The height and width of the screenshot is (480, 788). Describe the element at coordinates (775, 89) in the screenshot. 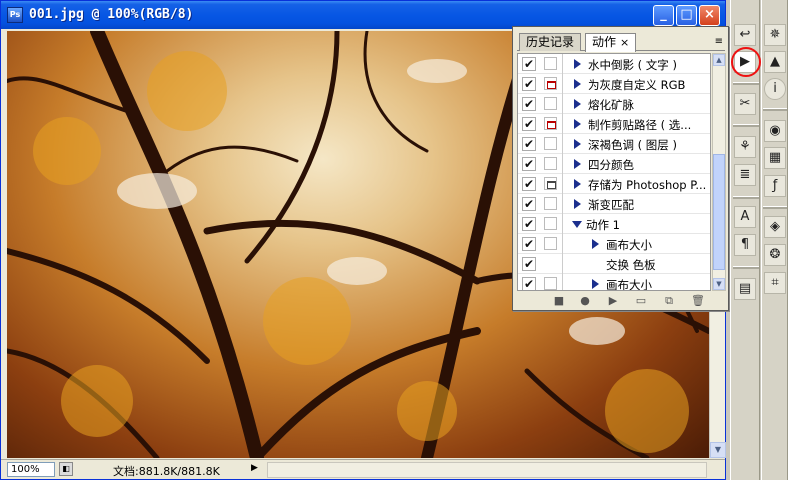

I see `info-icon: i` at that location.